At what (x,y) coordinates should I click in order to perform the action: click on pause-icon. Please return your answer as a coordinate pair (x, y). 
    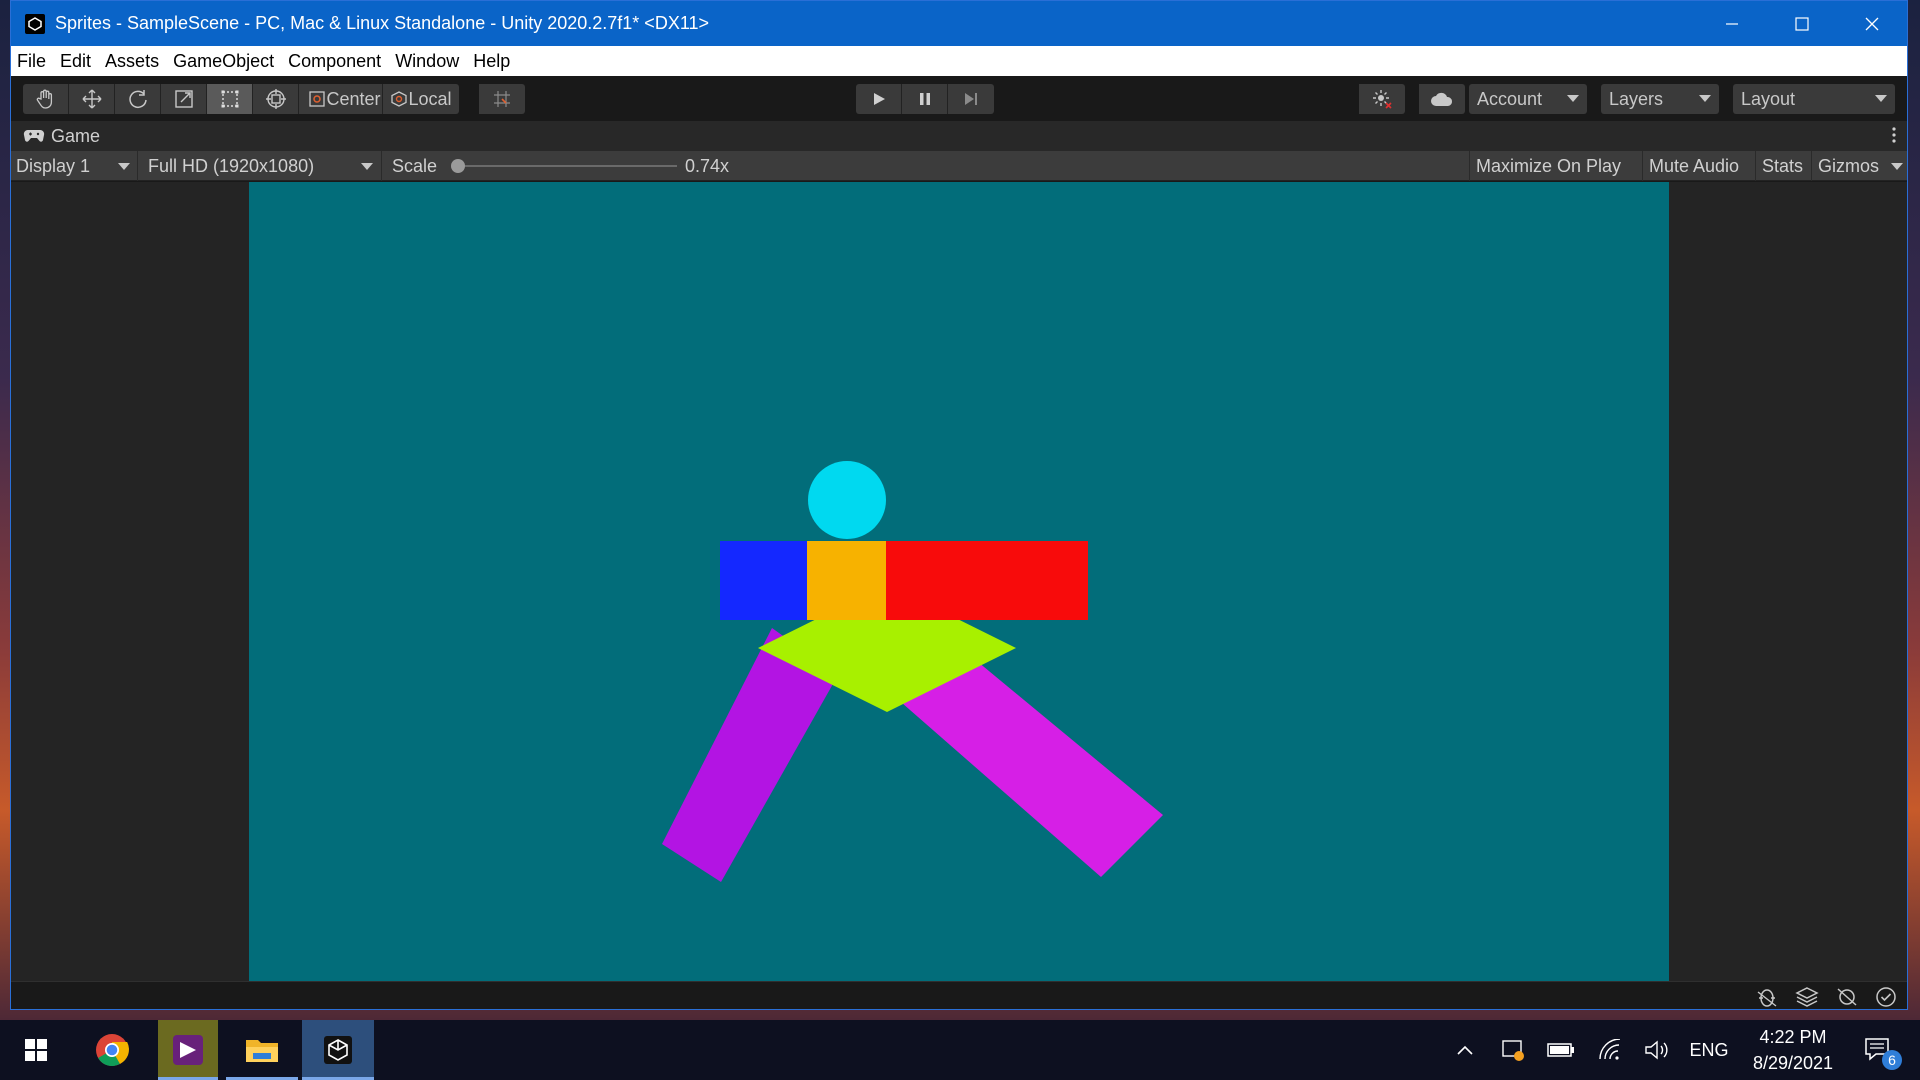
    Looking at the image, I should click on (924, 99).